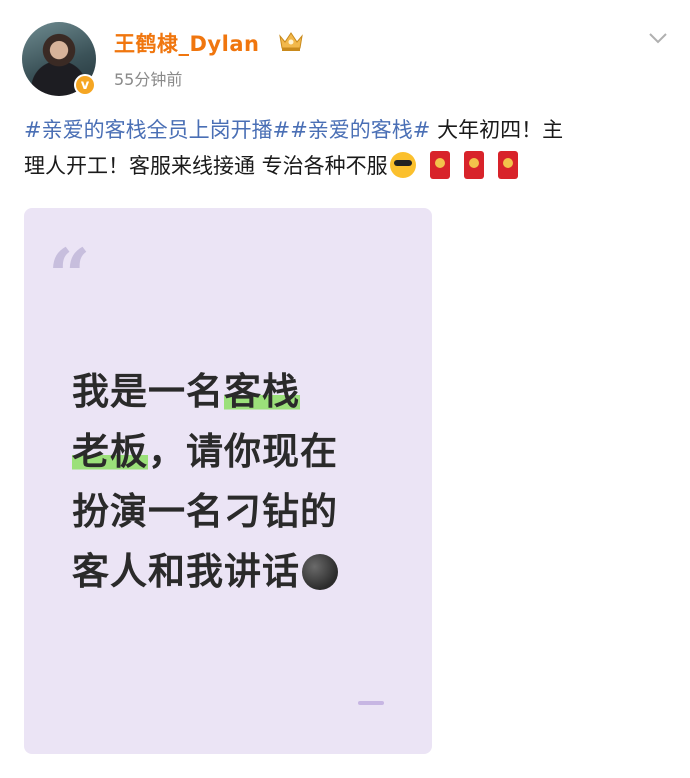 The image size is (690, 778). What do you see at coordinates (658, 38) in the screenshot?
I see `chevron-down-icon` at bounding box center [658, 38].